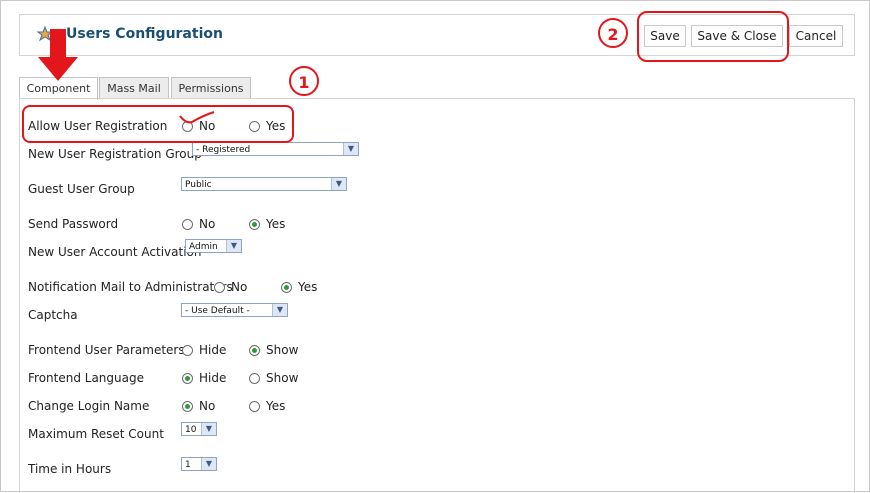 The image size is (870, 493). I want to click on account-activation-label: New User Account Activation, so click(115, 252).